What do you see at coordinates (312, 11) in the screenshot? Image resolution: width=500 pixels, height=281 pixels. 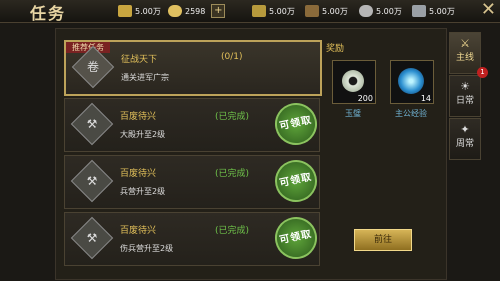 I see `wood-icon` at bounding box center [312, 11].